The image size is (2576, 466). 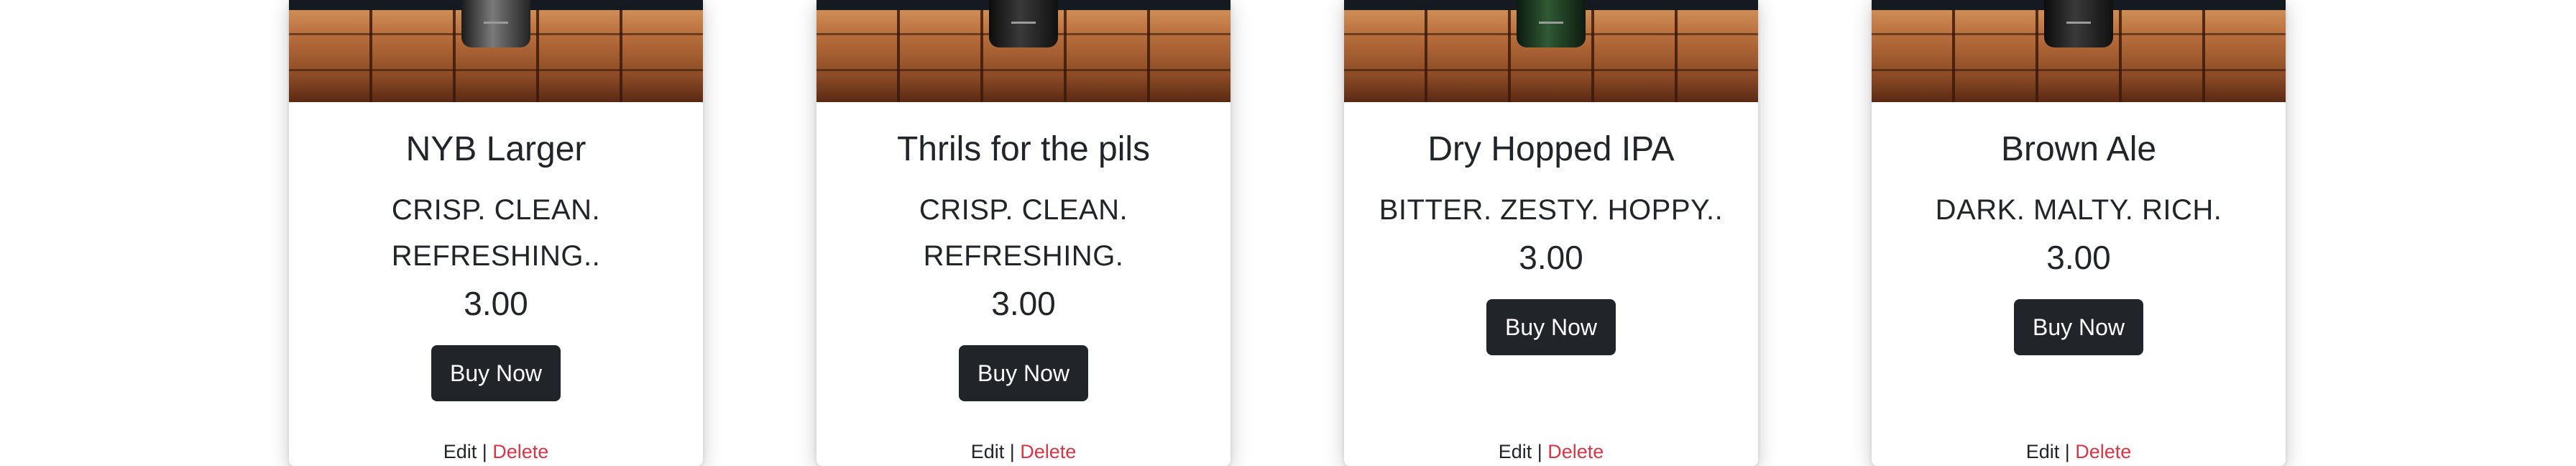 I want to click on product-description: BITTER. ZESTY. HOPPY.., so click(x=1551, y=210).